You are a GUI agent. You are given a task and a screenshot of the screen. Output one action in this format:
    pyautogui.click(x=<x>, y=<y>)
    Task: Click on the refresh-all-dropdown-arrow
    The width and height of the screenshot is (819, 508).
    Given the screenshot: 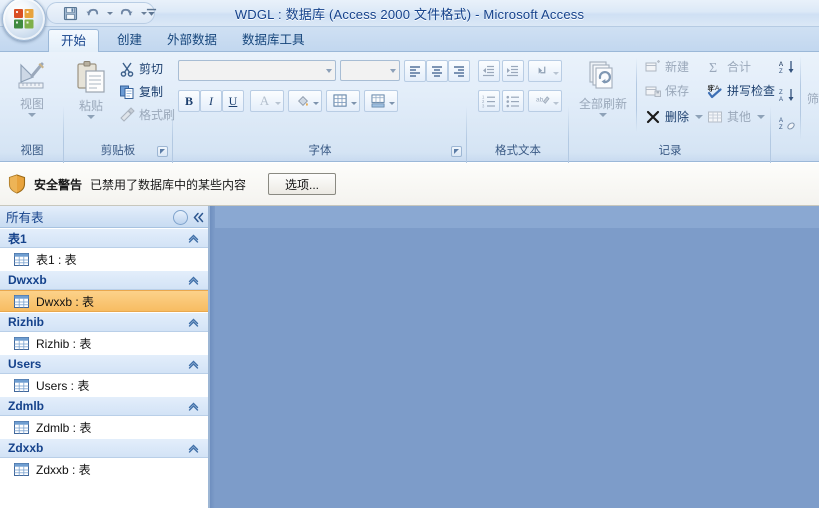 What is the action you would take?
    pyautogui.click(x=603, y=115)
    